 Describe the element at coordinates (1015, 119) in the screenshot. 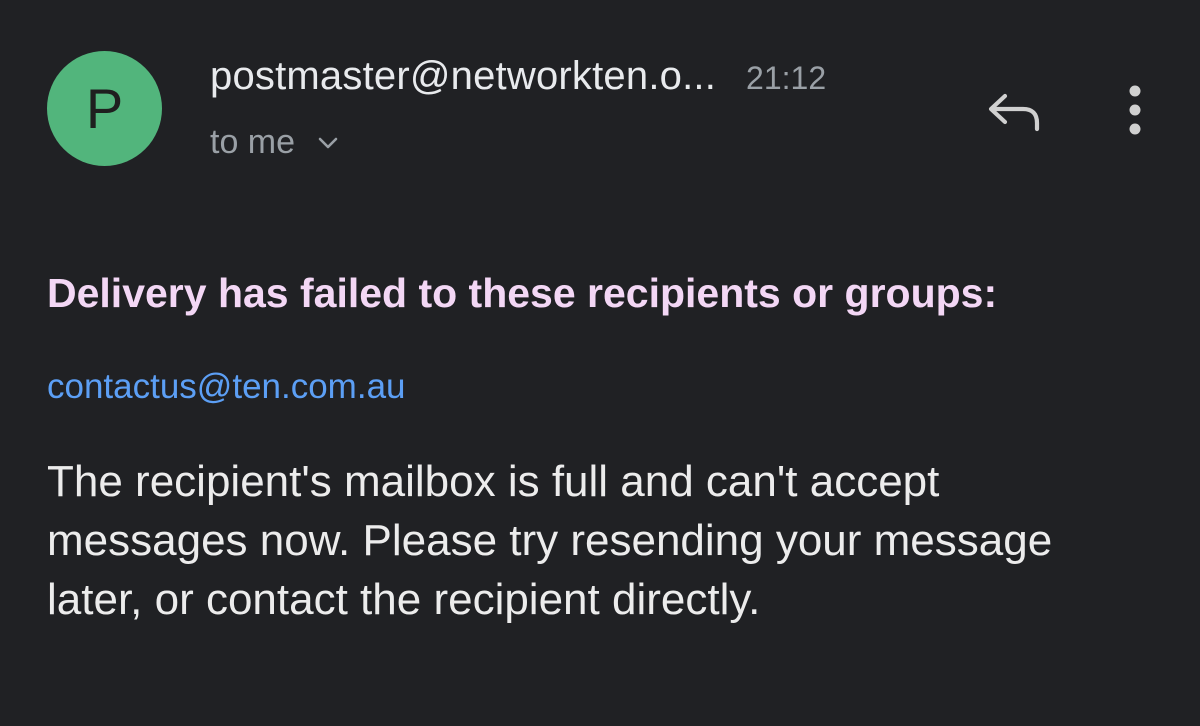

I see `reply-icon` at that location.